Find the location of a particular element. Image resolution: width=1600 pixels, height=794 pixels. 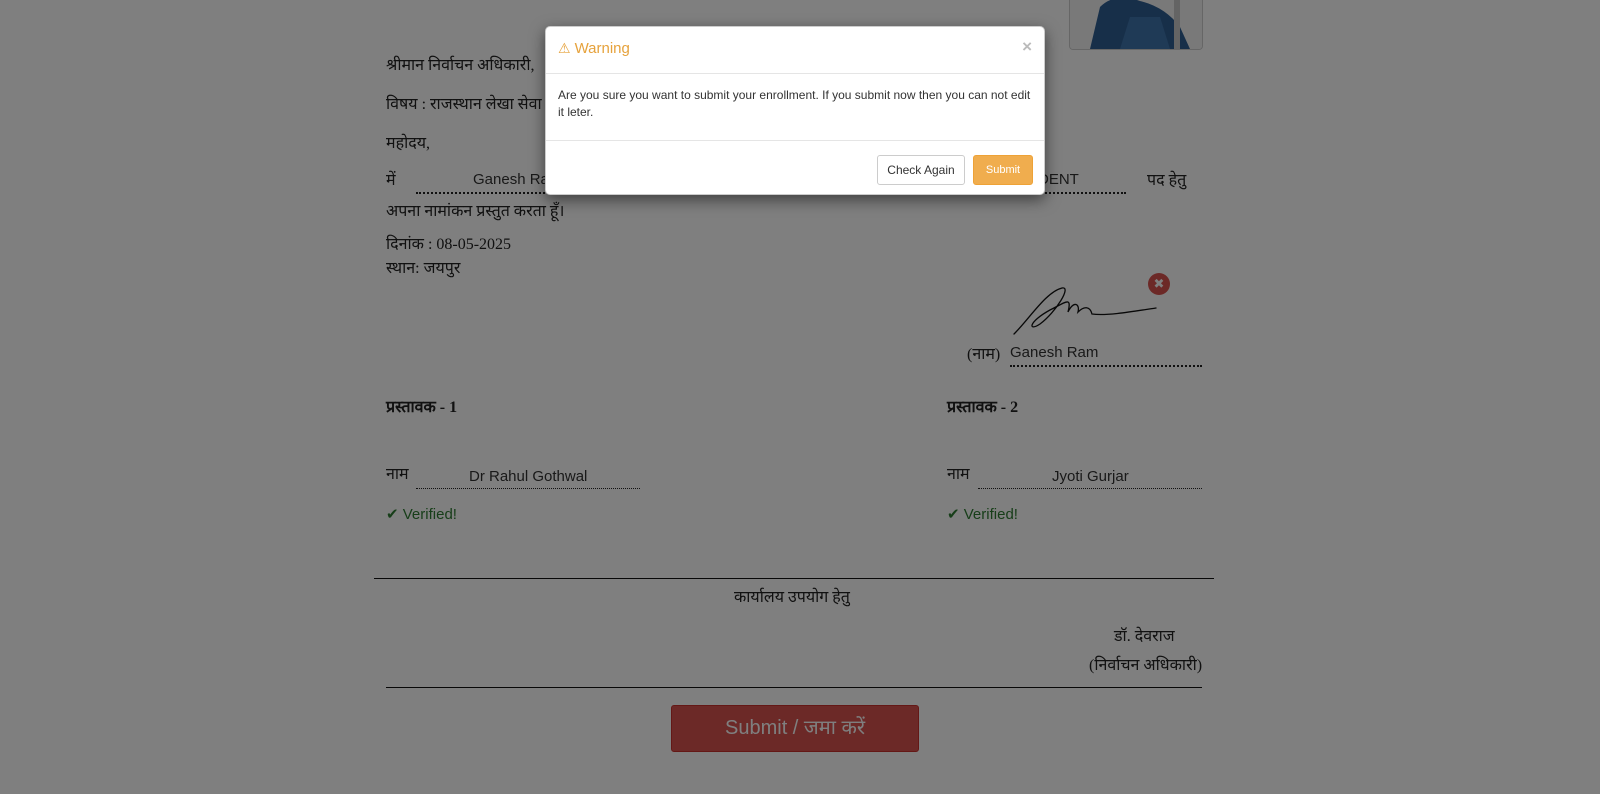

modal-header: ⚠ Warning × is located at coordinates (795, 50).